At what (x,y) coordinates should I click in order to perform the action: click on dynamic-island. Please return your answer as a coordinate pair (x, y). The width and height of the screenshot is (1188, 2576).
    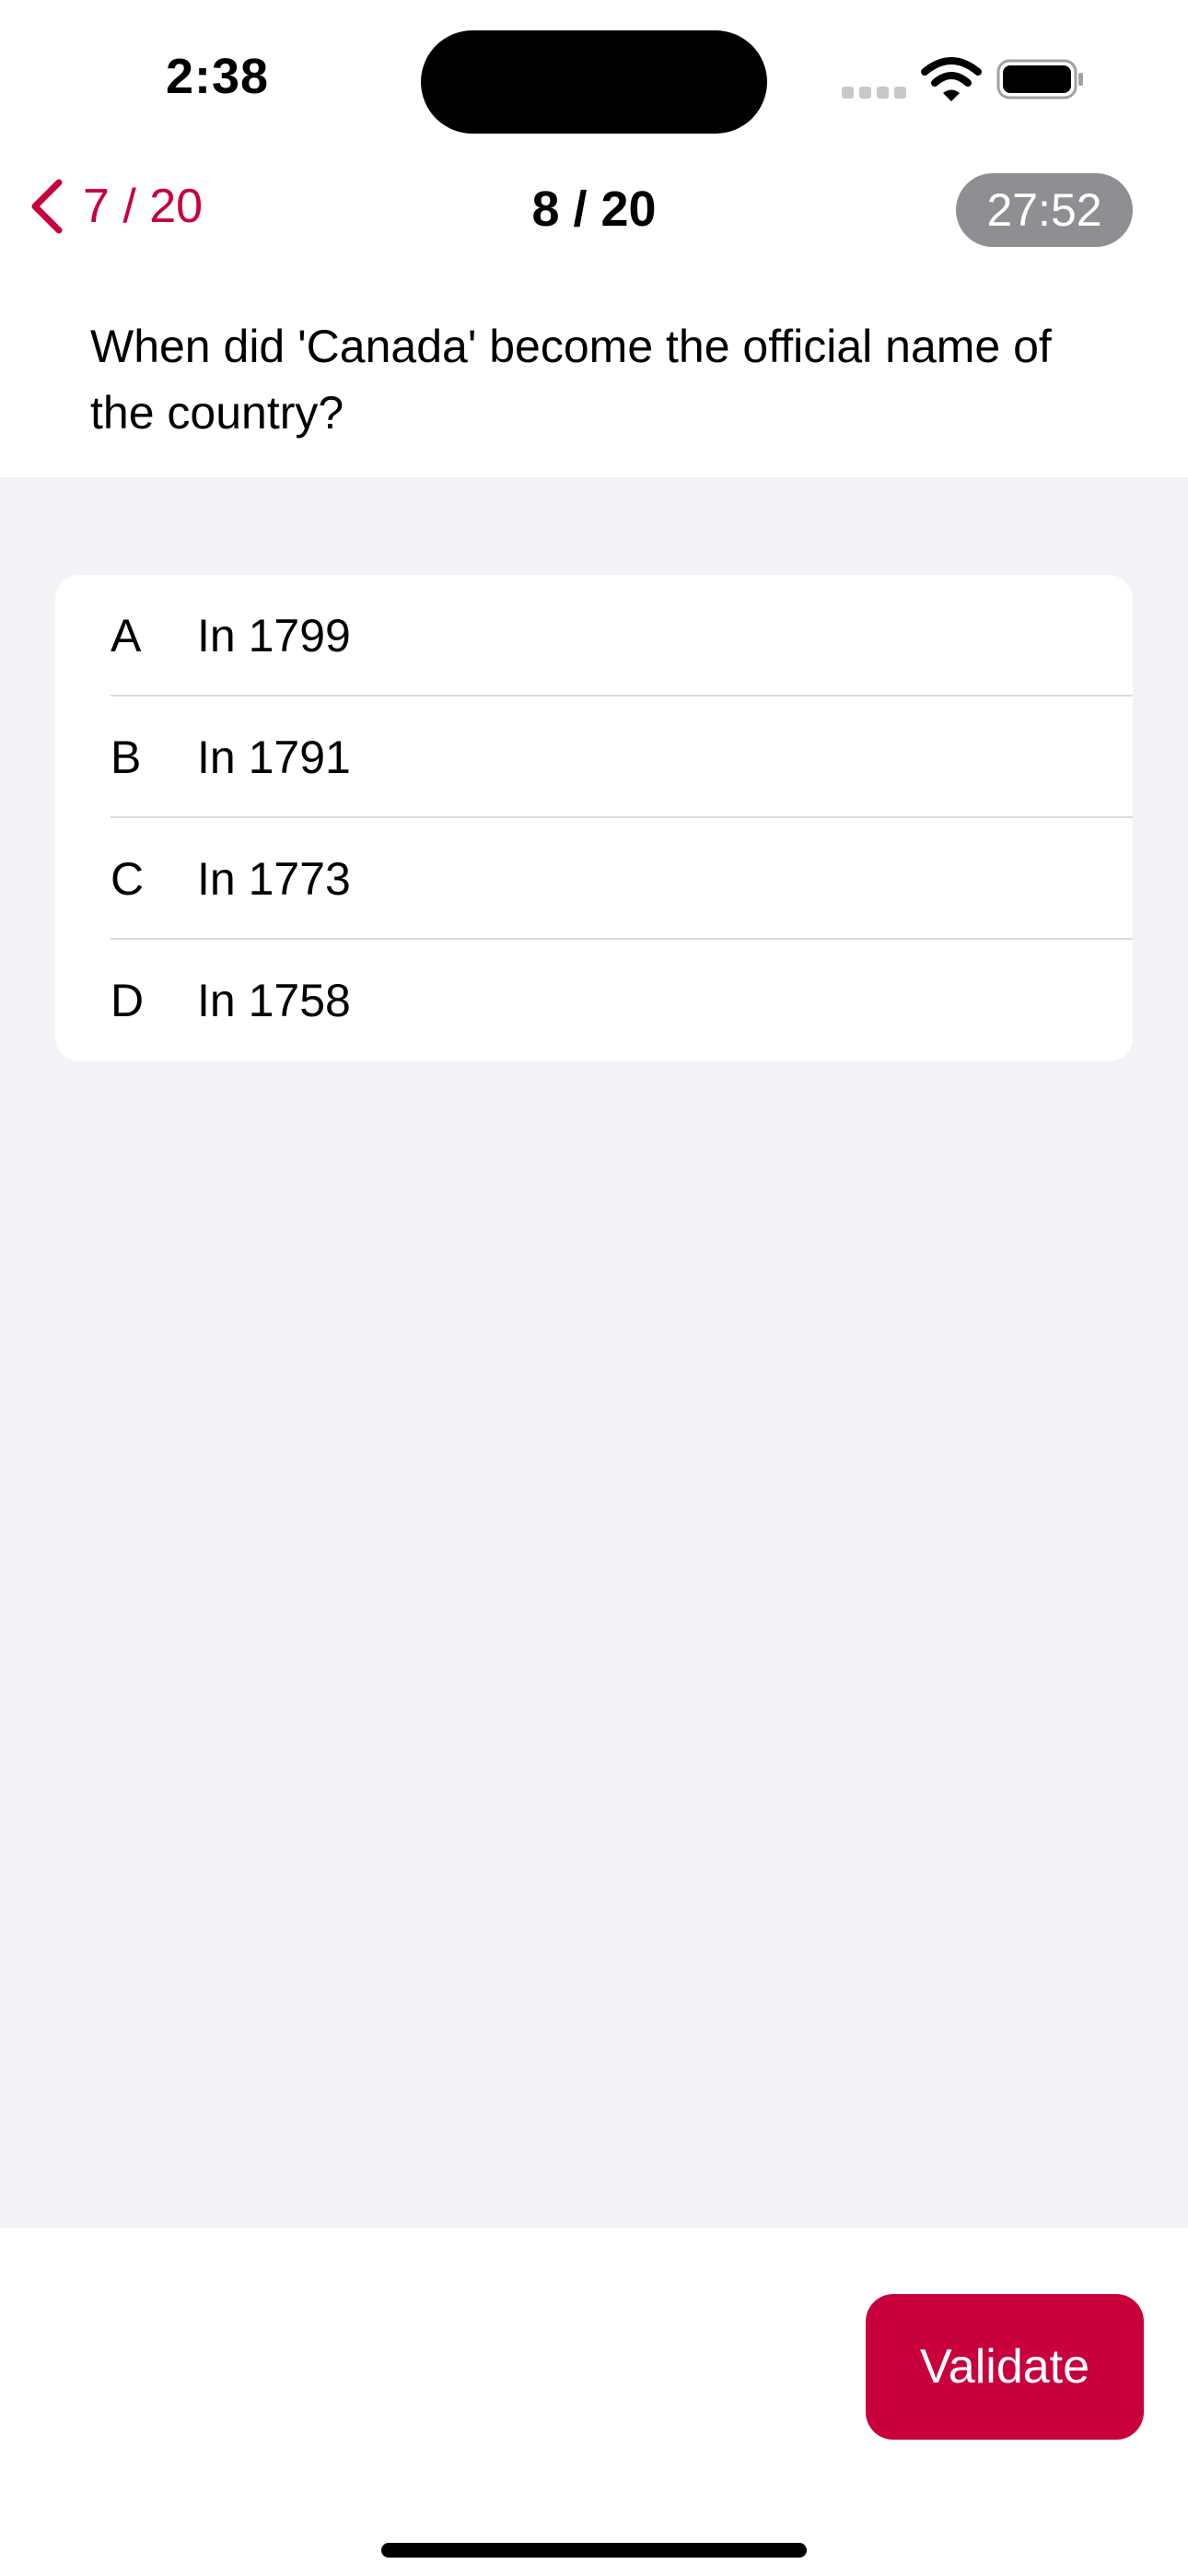
    Looking at the image, I should click on (594, 82).